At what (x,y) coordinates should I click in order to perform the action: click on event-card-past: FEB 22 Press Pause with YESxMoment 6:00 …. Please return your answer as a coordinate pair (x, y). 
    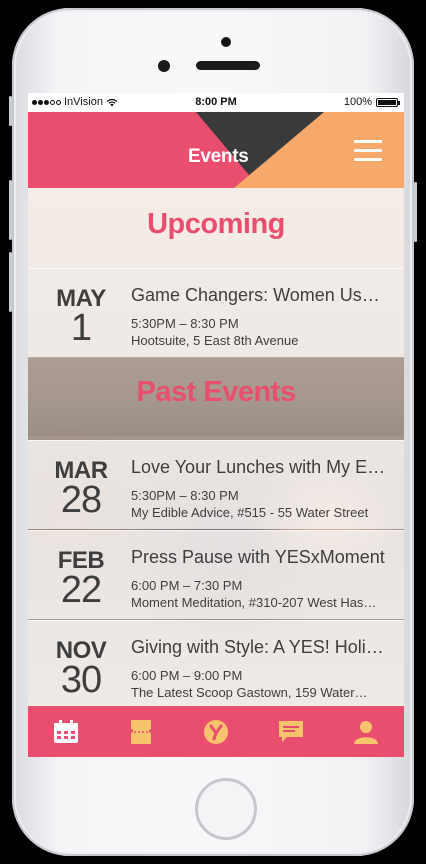
    Looking at the image, I should click on (216, 574).